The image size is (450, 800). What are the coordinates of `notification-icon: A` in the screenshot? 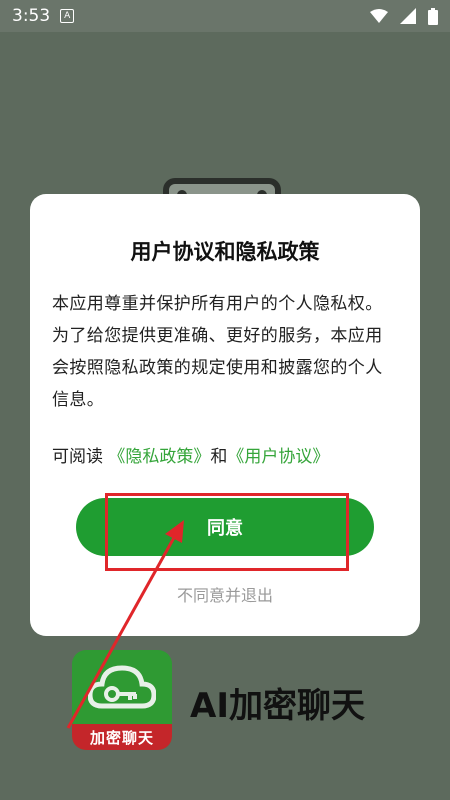 It's located at (67, 16).